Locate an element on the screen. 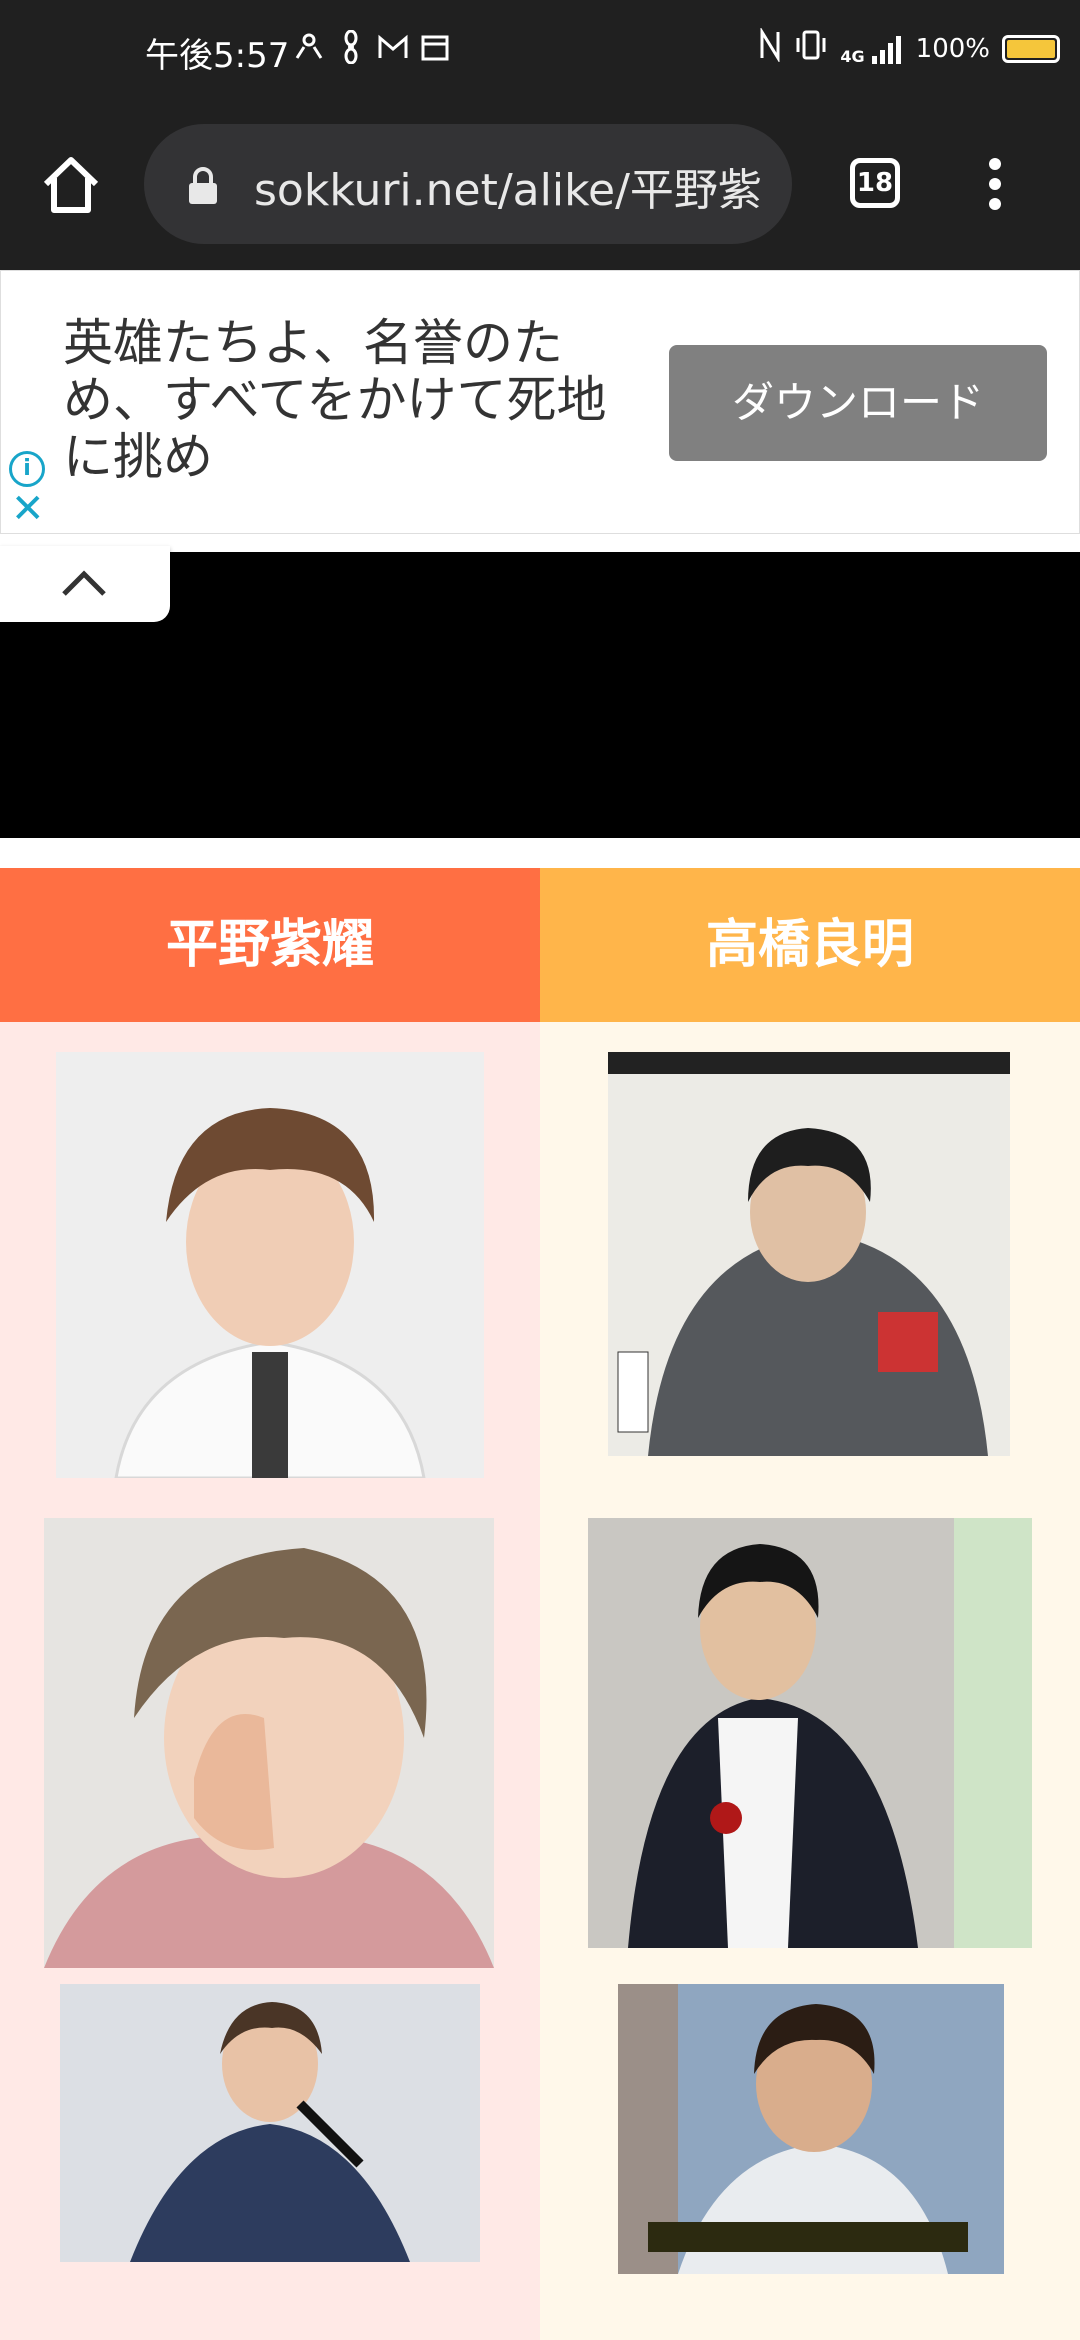 This screenshot has width=1080, height=2340. chevron-up-icon is located at coordinates (84, 583).